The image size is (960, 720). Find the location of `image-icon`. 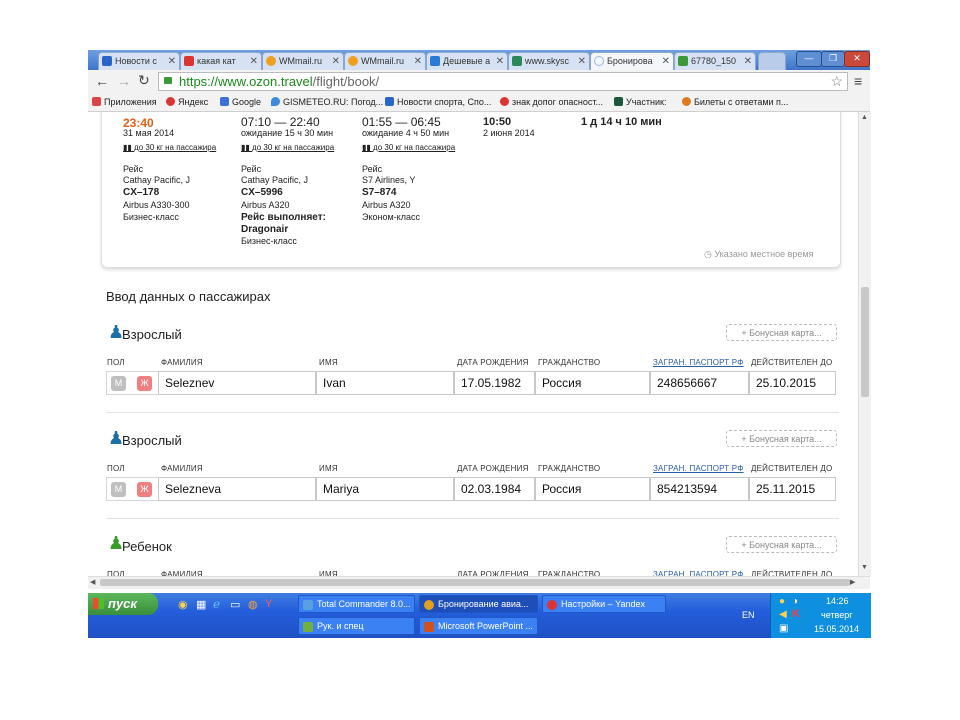

image-icon is located at coordinates (683, 61).